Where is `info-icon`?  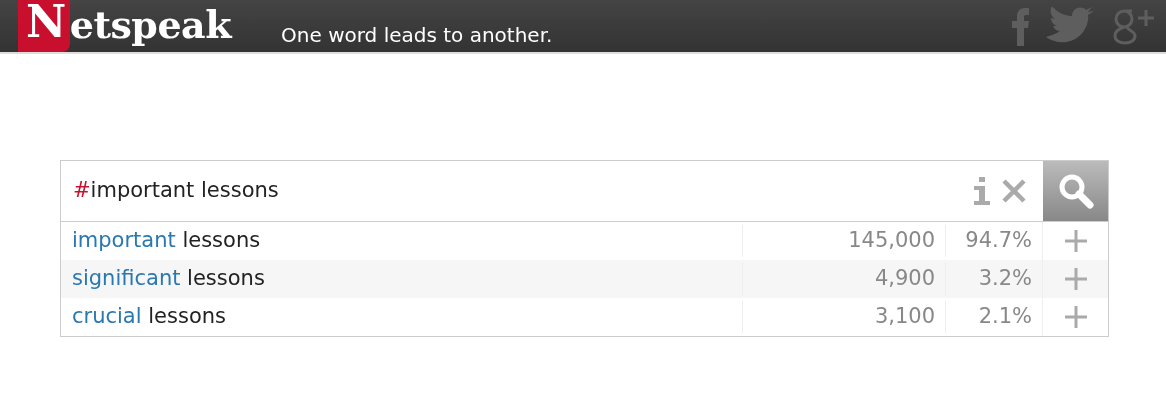
info-icon is located at coordinates (982, 191).